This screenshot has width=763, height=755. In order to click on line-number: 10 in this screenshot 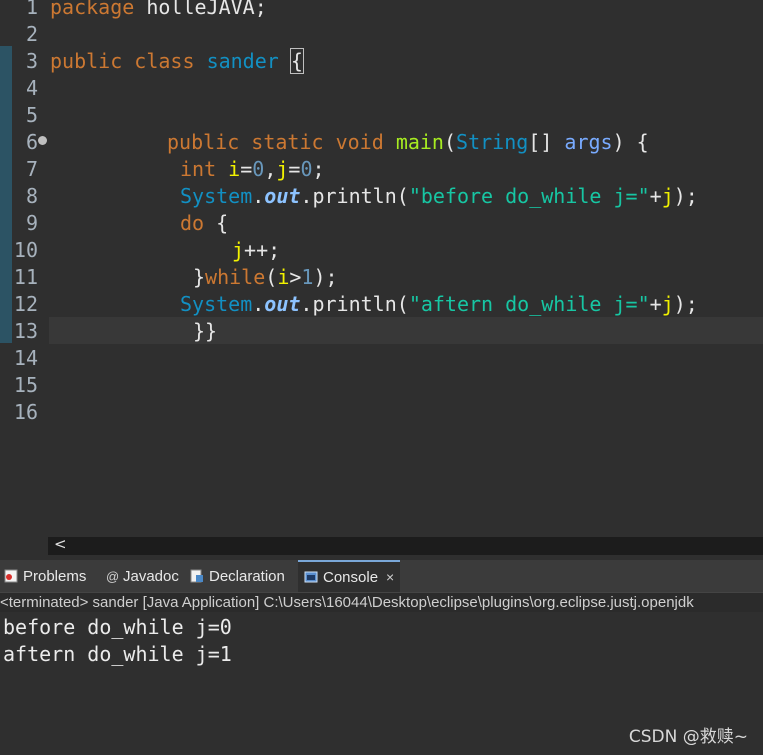, I will do `click(25, 250)`.